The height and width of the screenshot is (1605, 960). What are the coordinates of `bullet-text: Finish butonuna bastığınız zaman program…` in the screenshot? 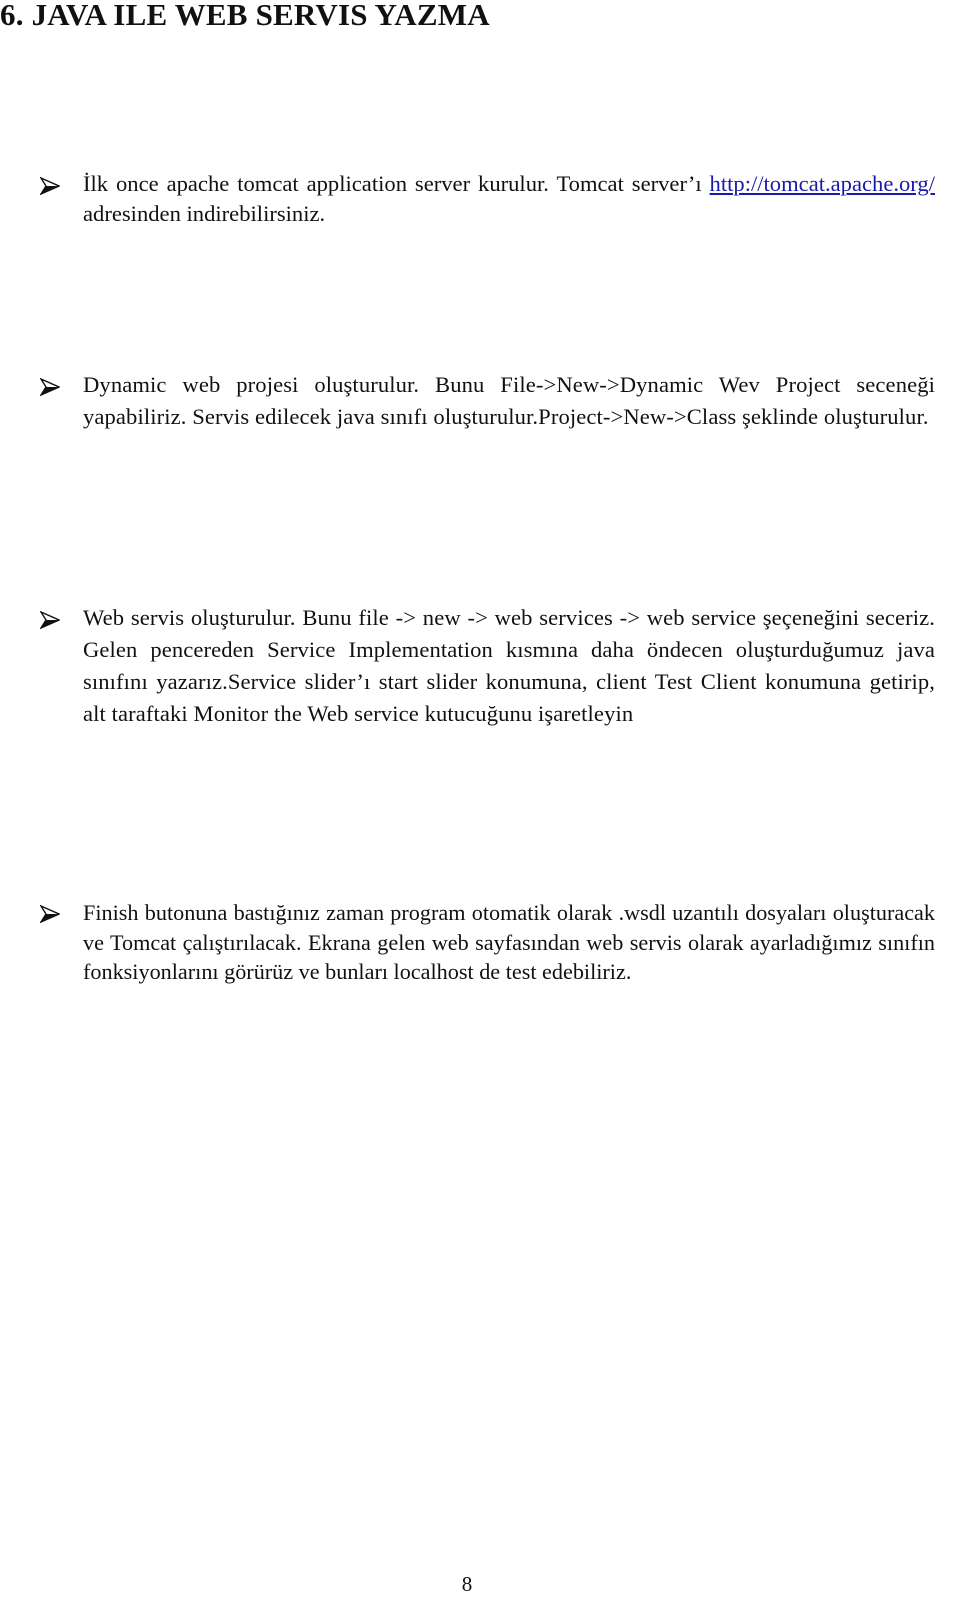 It's located at (509, 942).